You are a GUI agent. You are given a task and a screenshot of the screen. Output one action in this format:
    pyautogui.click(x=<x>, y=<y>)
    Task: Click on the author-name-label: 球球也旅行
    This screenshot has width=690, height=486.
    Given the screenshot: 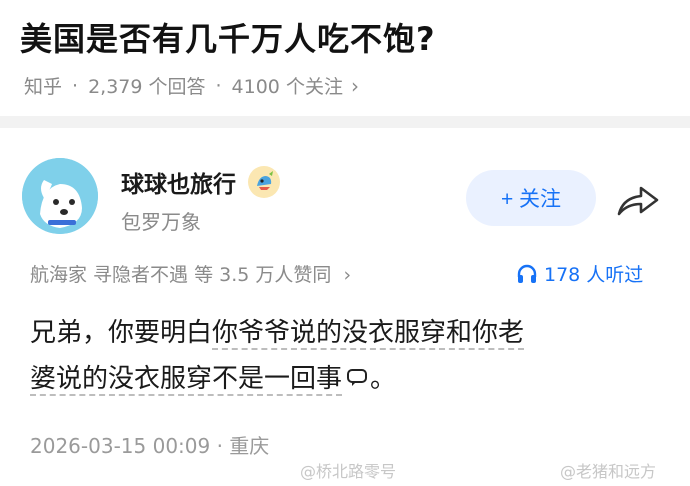 What is the action you would take?
    pyautogui.click(x=178, y=185)
    